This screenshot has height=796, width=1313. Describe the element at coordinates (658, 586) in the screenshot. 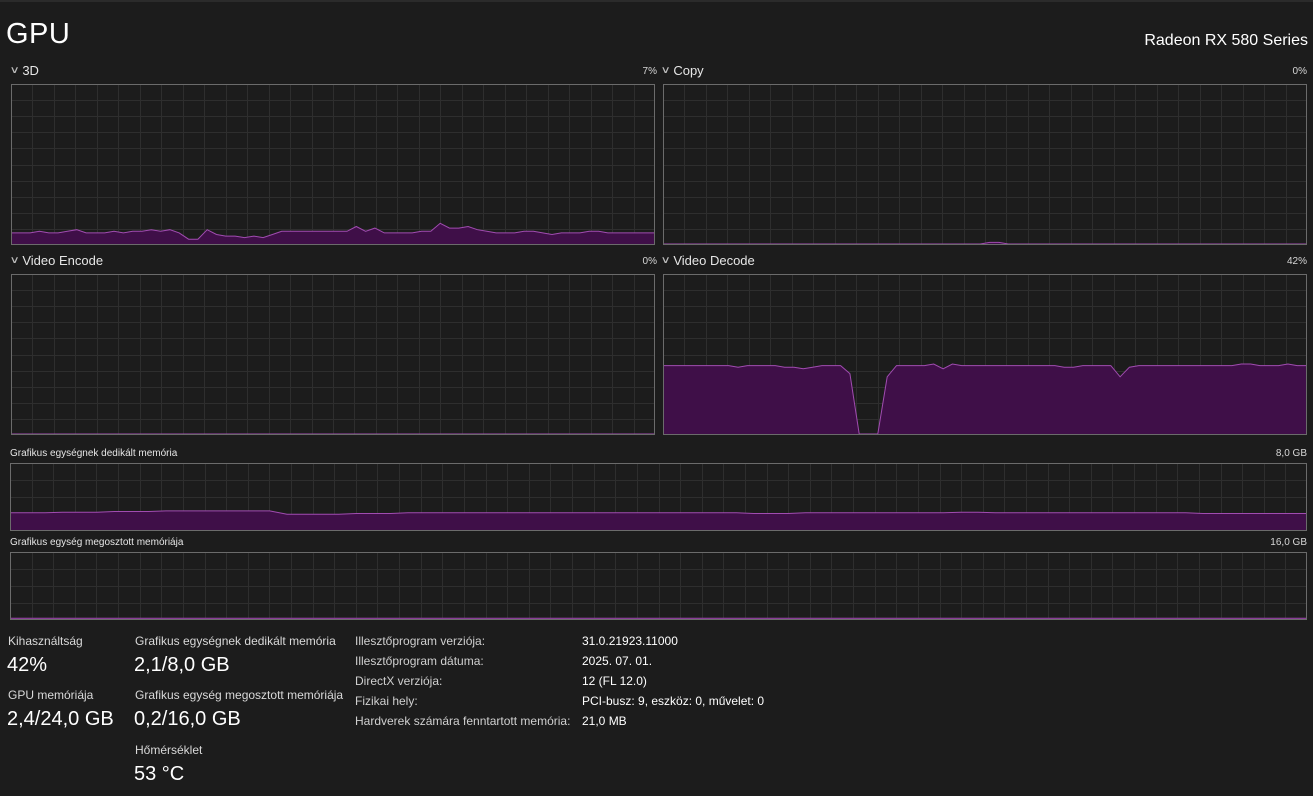

I see `shared-memory-graph` at that location.